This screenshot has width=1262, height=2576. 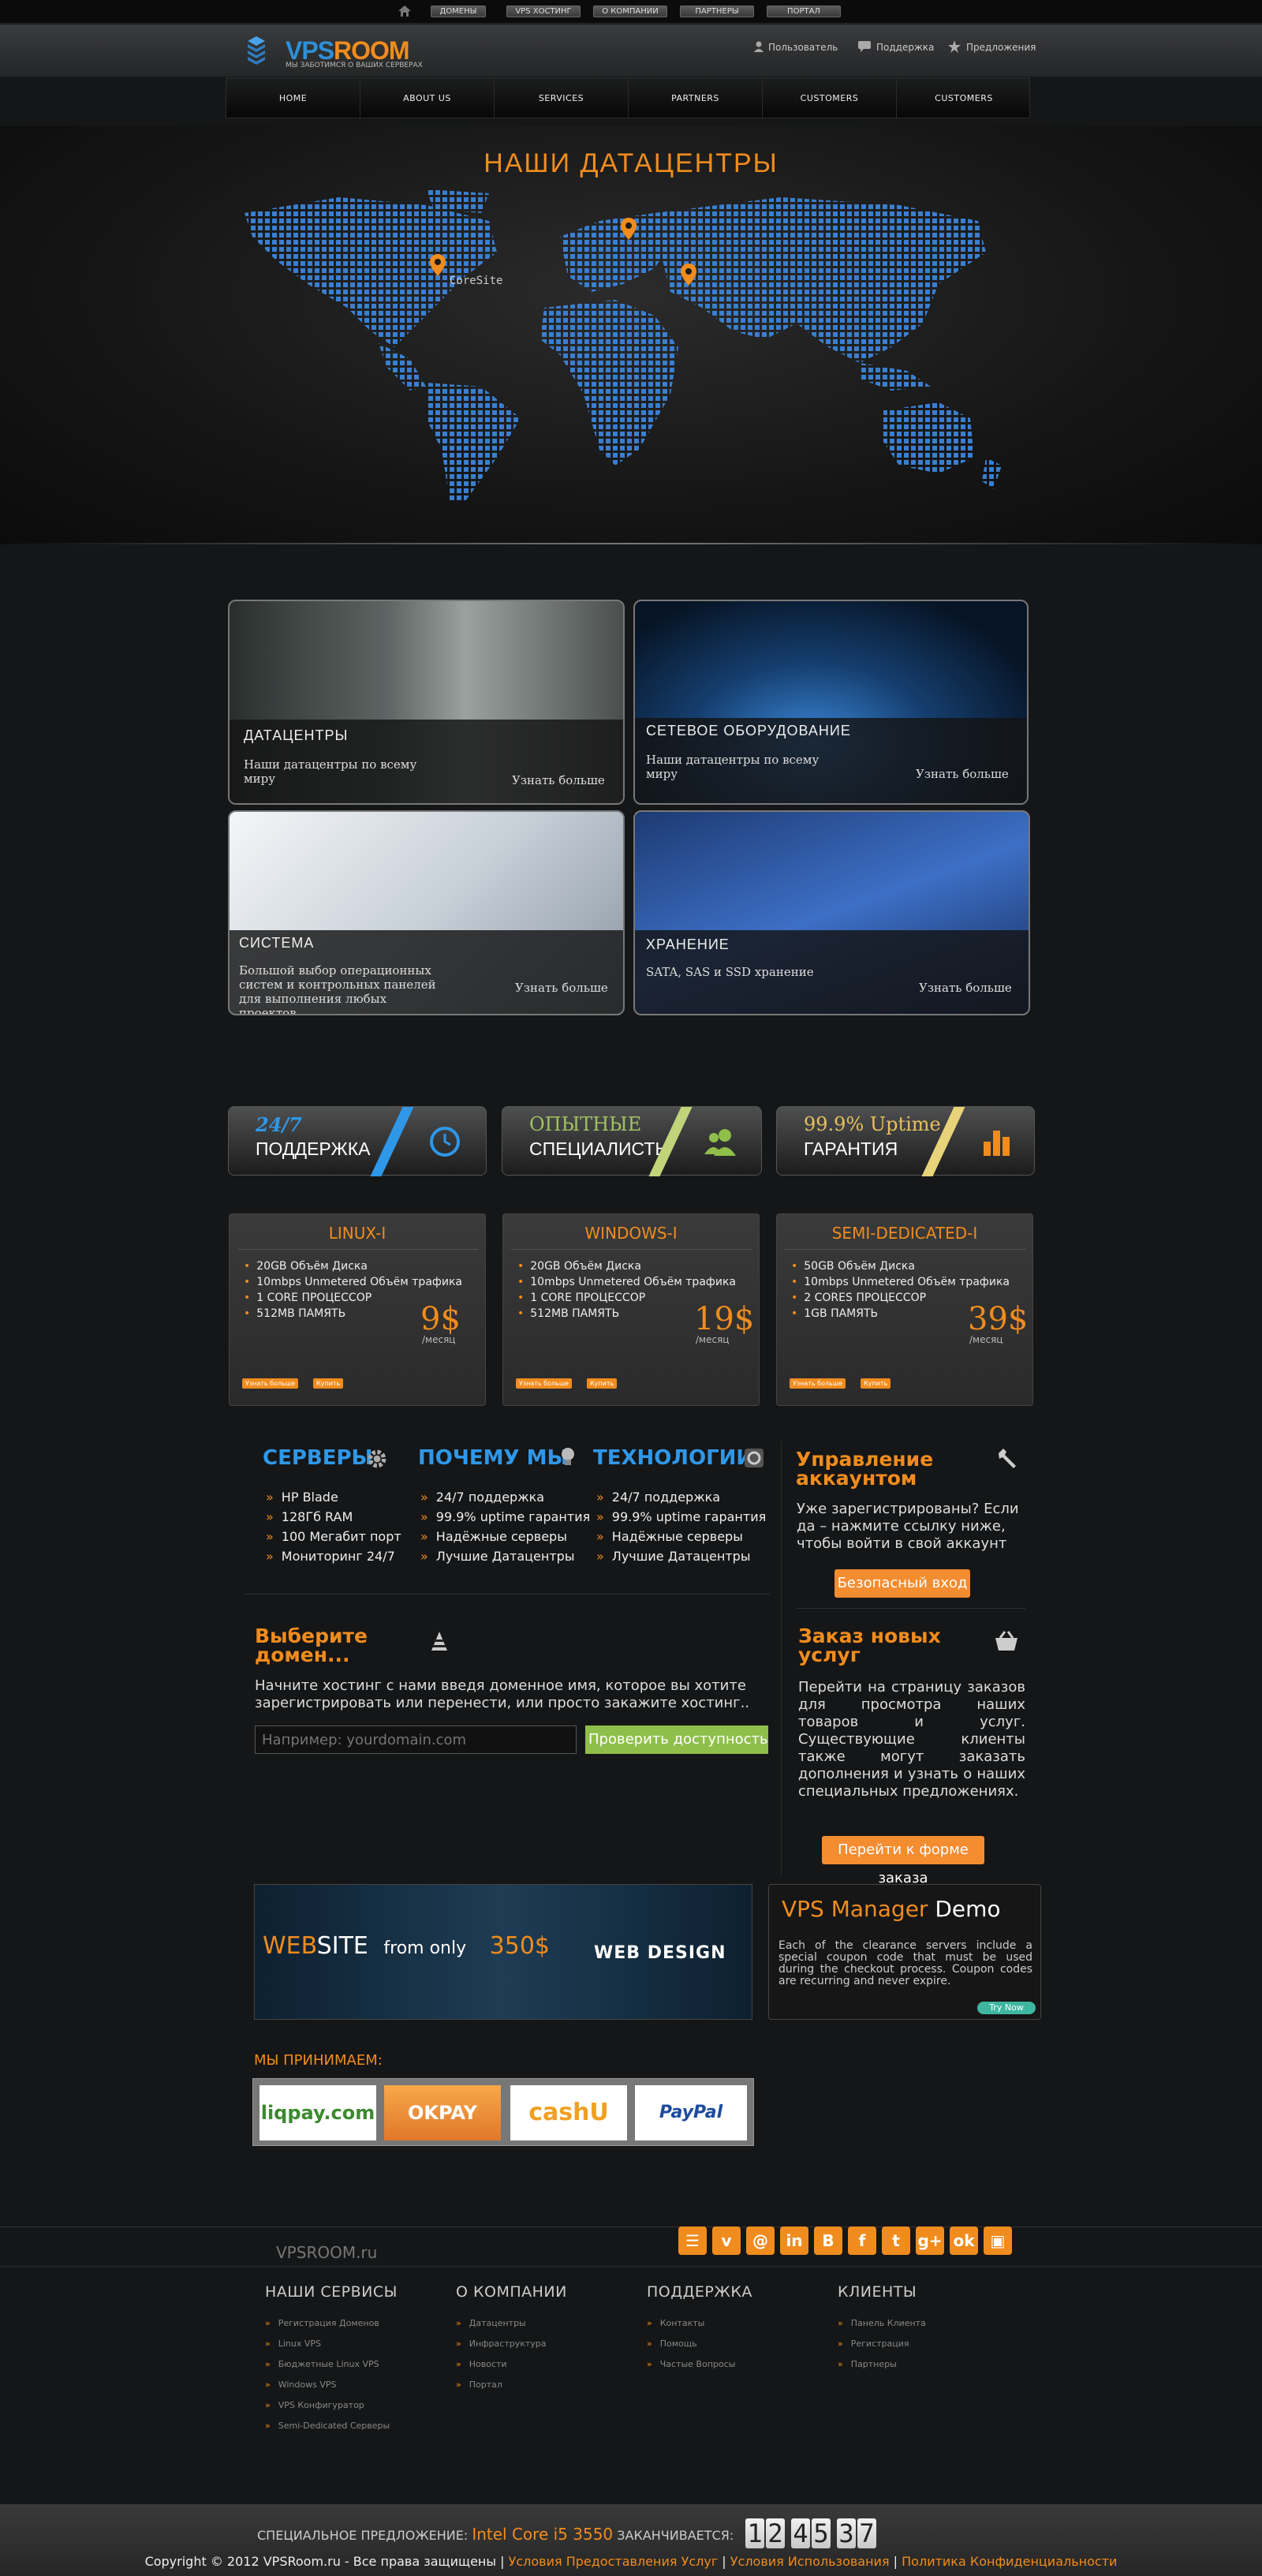 What do you see at coordinates (405, 11) in the screenshot?
I see `home-icon` at bounding box center [405, 11].